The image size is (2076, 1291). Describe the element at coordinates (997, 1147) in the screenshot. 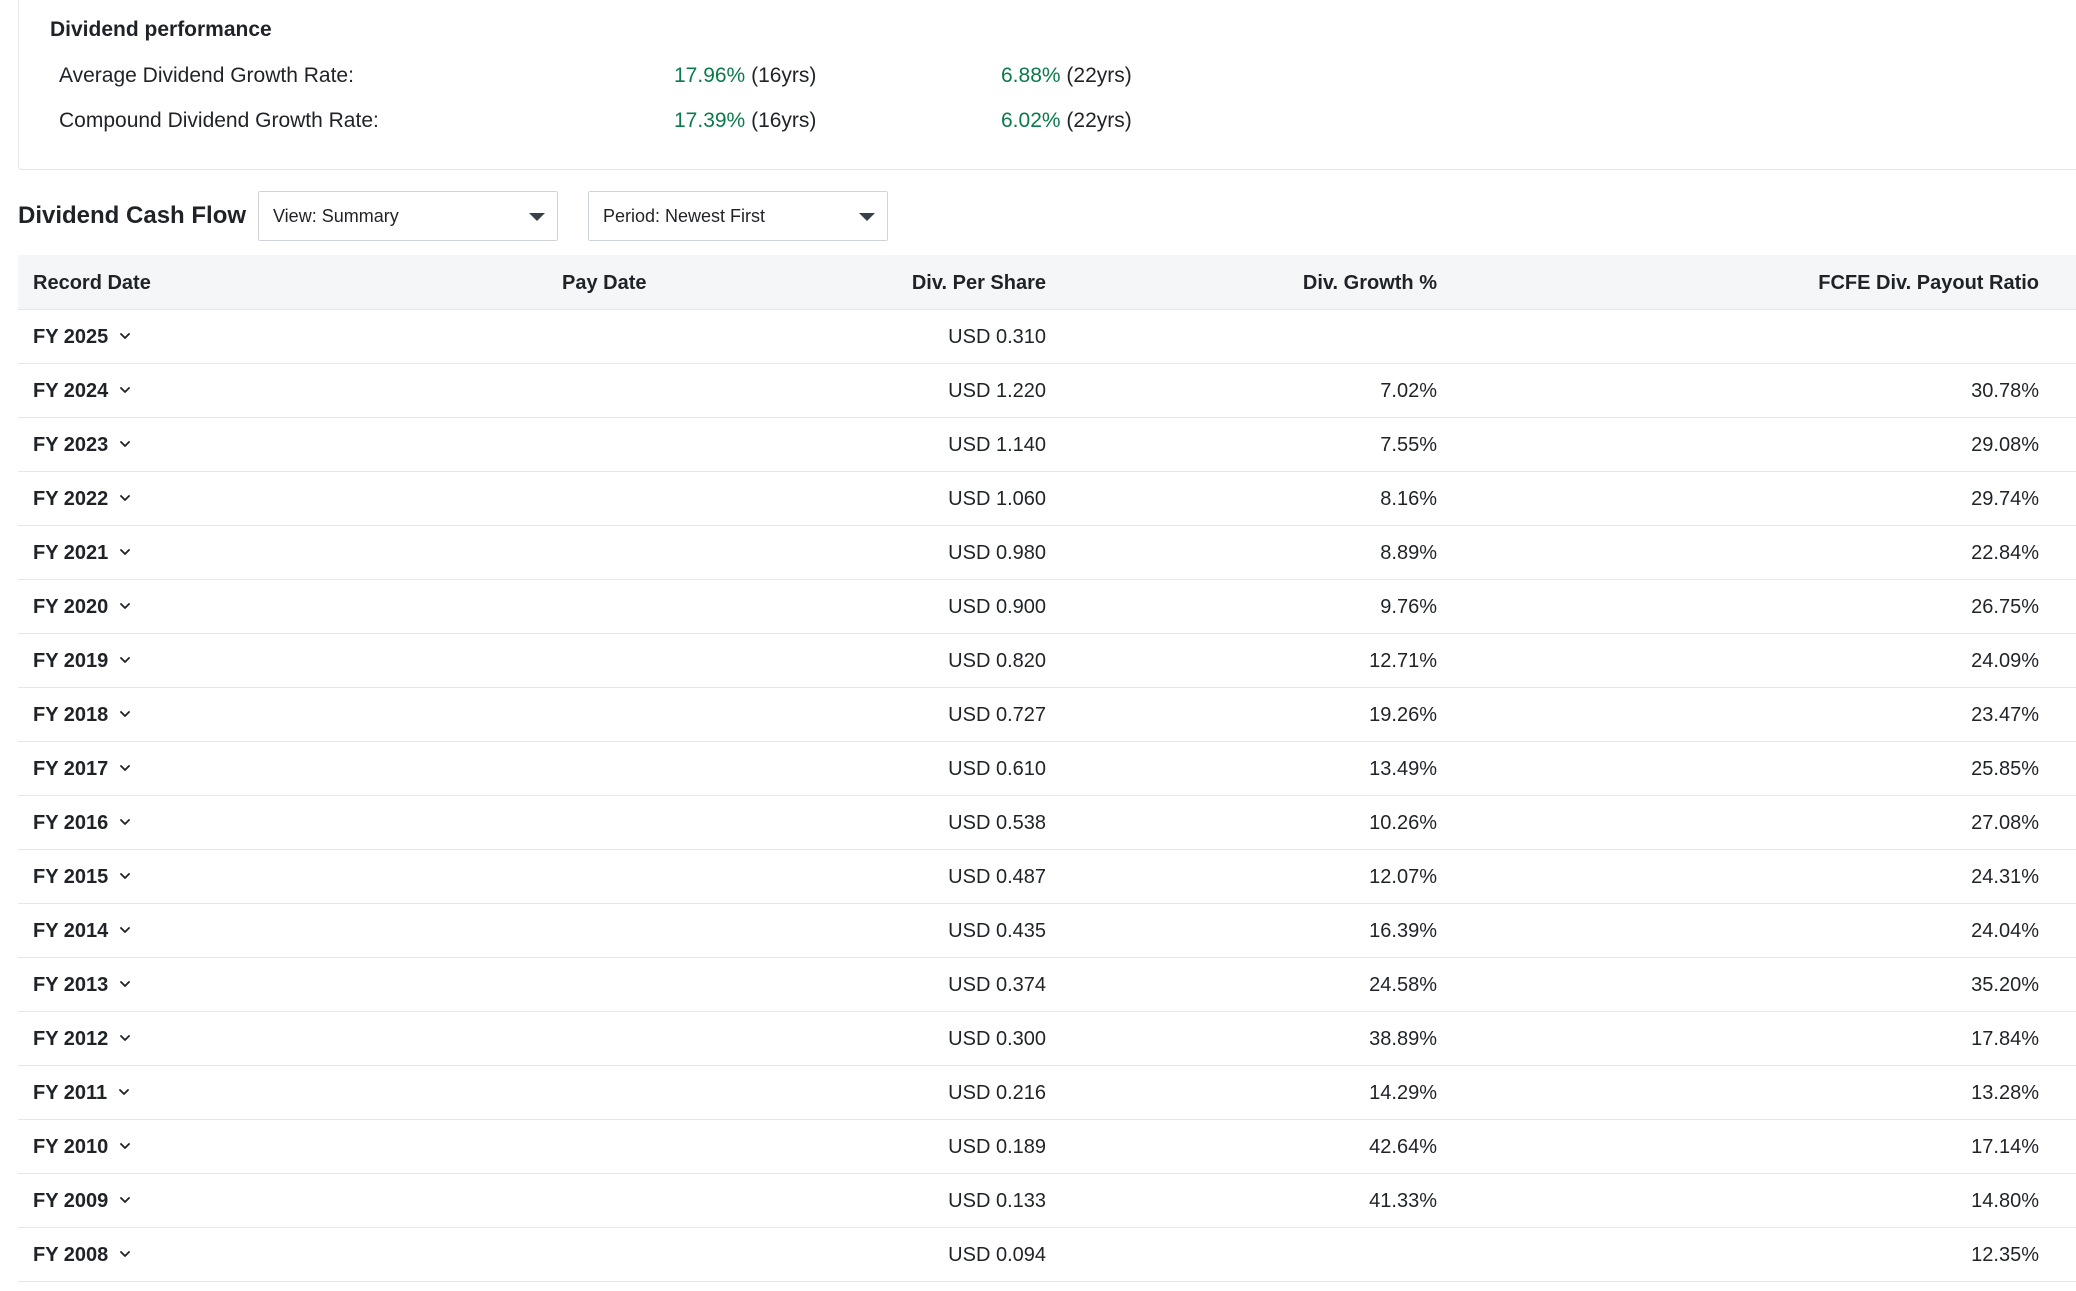

I see `div-per-share: USD 0.189` at that location.